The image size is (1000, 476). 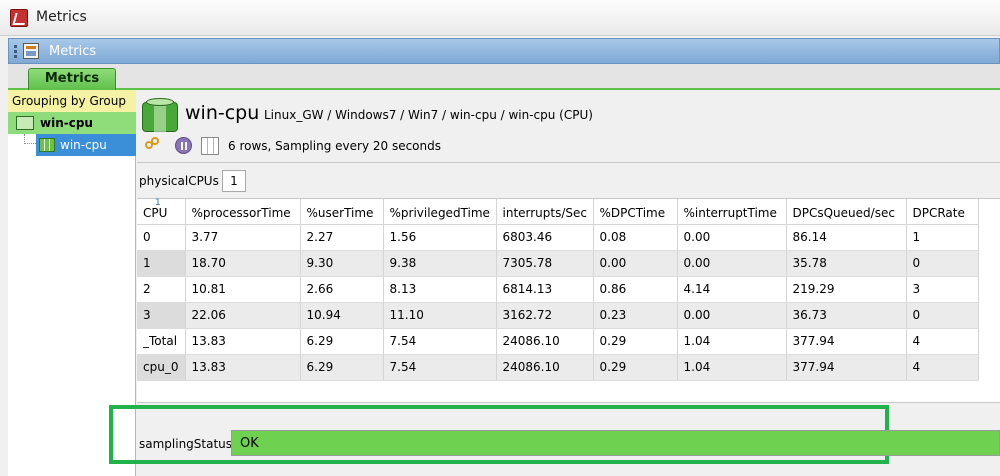 I want to click on table-cell: 1.56, so click(x=440, y=237).